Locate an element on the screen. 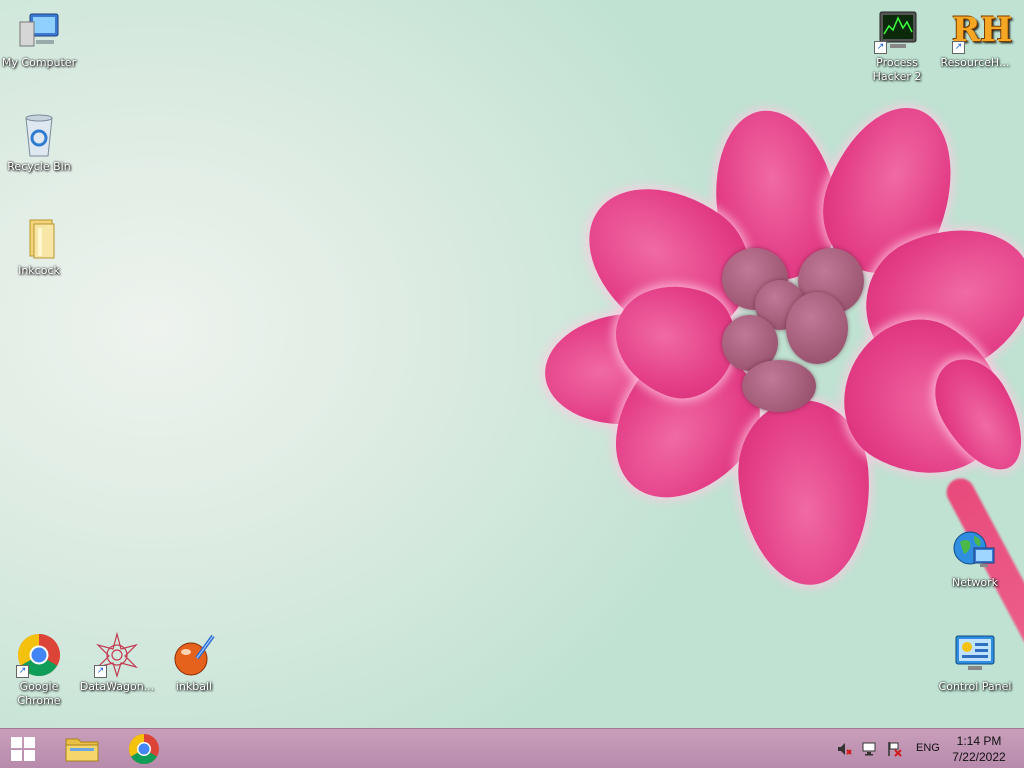 This screenshot has width=1024, height=768. chrome-icon is located at coordinates (143, 749).